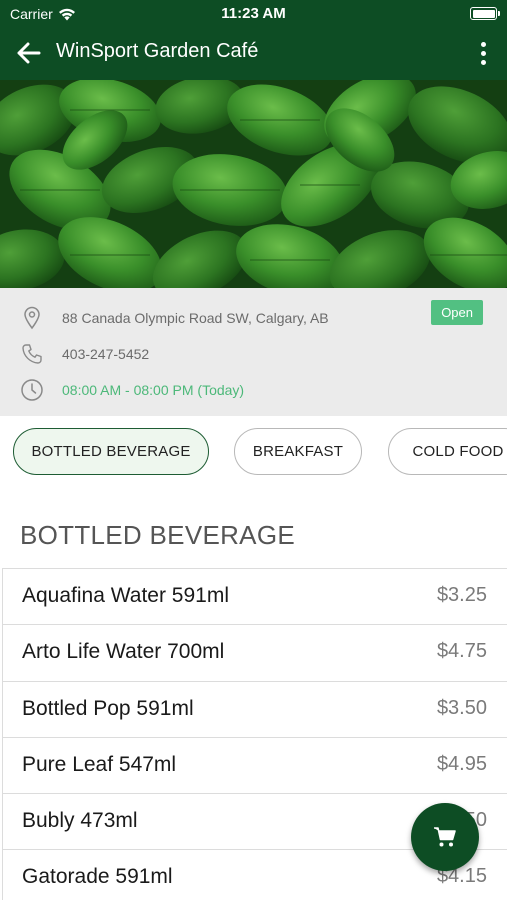  I want to click on menu-item: Aquafina Water 591ml $3.25, so click(254, 597).